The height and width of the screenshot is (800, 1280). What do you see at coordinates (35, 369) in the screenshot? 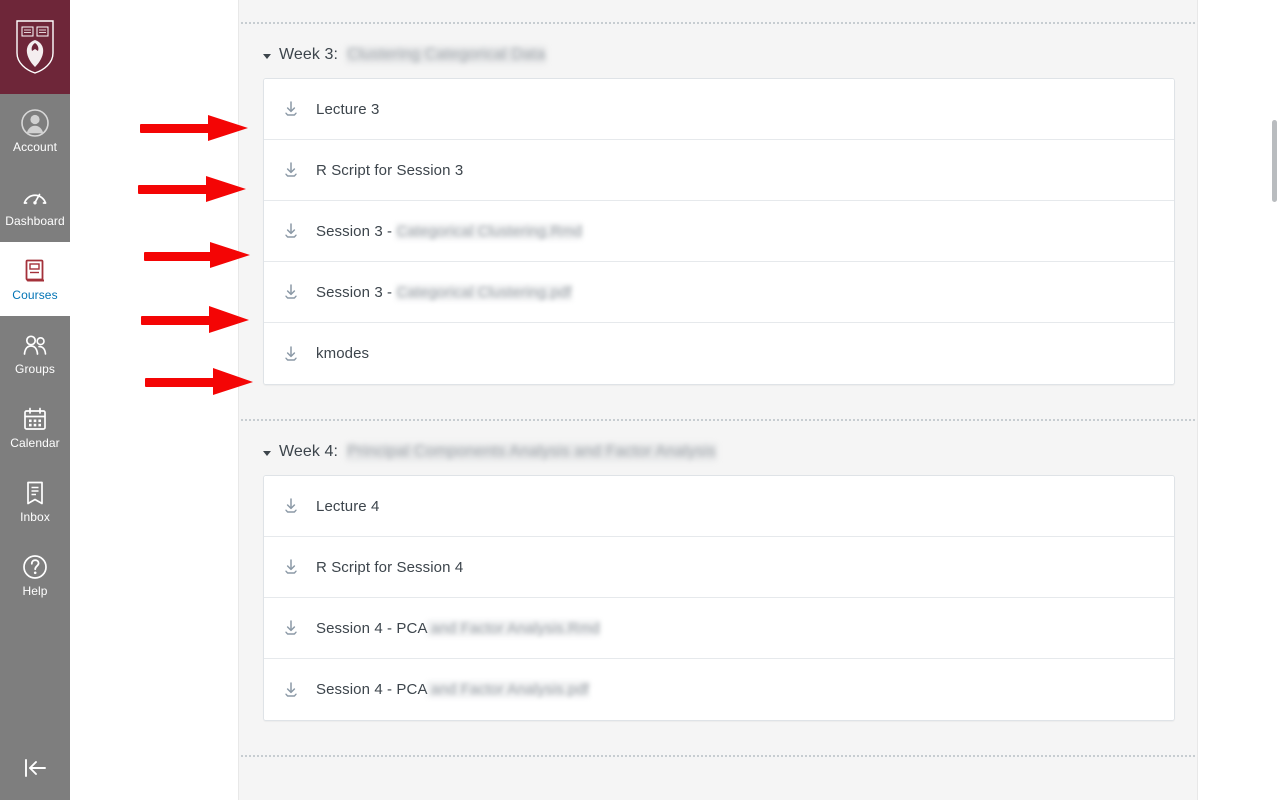
I see `sidebar-item-label: Groups` at bounding box center [35, 369].